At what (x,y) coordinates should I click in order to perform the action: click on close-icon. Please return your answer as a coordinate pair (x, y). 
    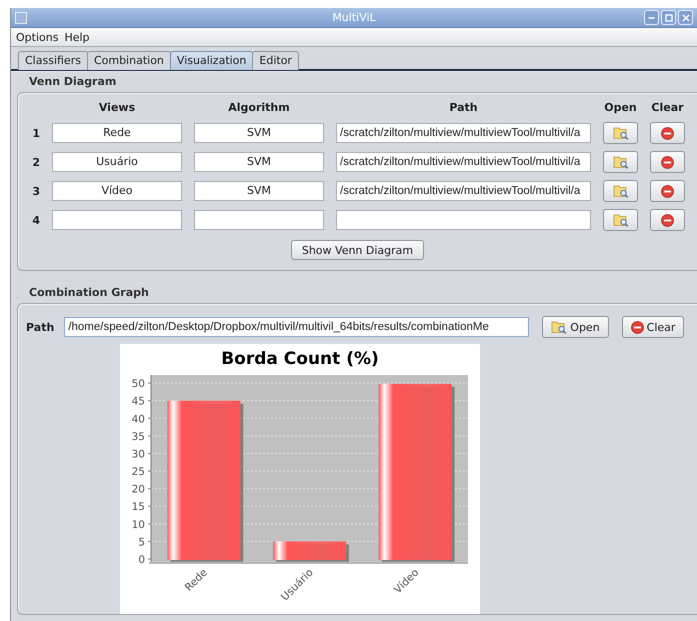
    Looking at the image, I should click on (686, 18).